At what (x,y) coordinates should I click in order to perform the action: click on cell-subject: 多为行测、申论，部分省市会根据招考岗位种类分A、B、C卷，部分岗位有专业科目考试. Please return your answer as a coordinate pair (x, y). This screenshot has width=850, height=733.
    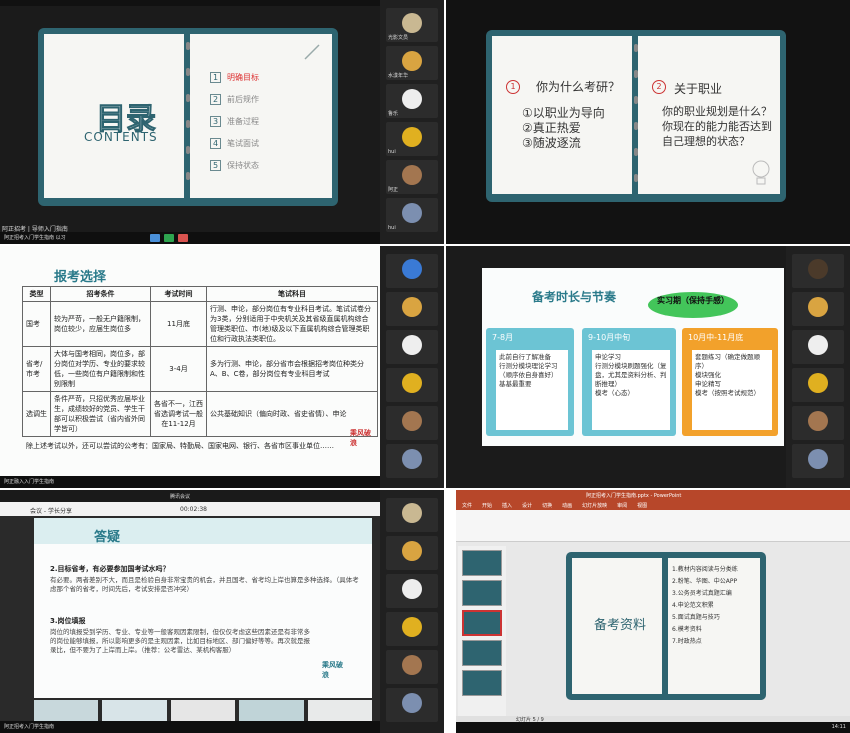
    Looking at the image, I should click on (292, 369).